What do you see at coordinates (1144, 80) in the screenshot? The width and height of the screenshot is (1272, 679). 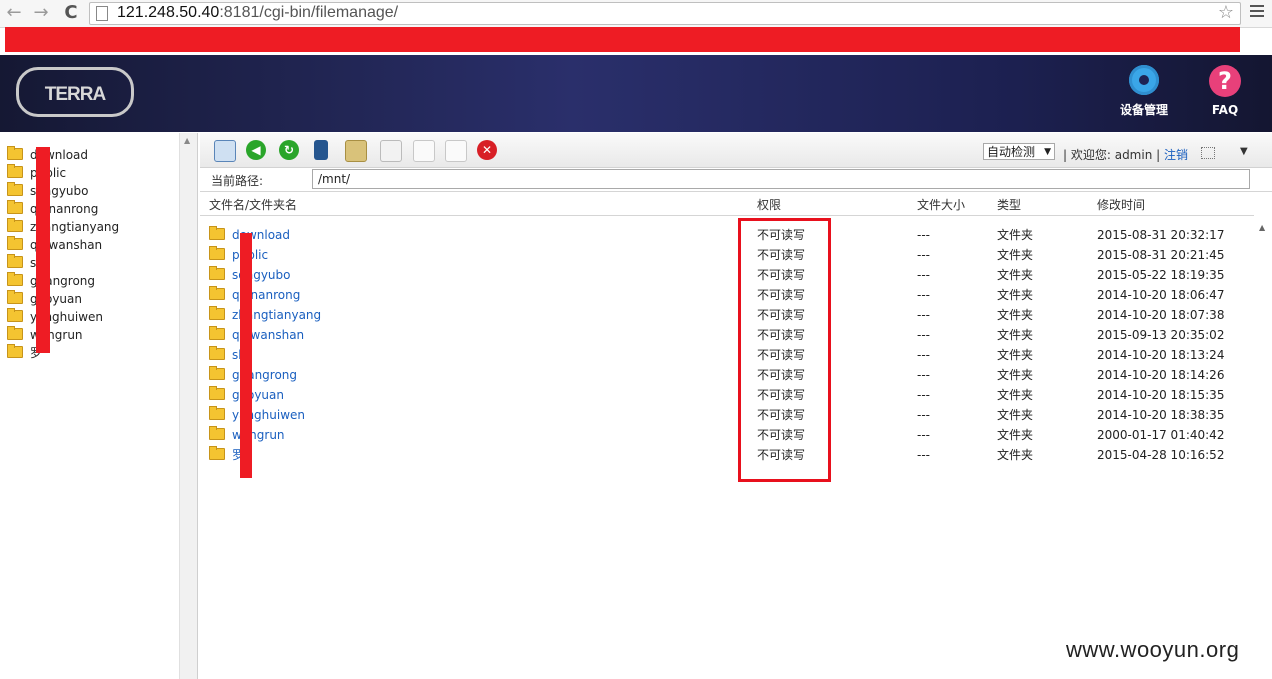 I see `gear-icon` at bounding box center [1144, 80].